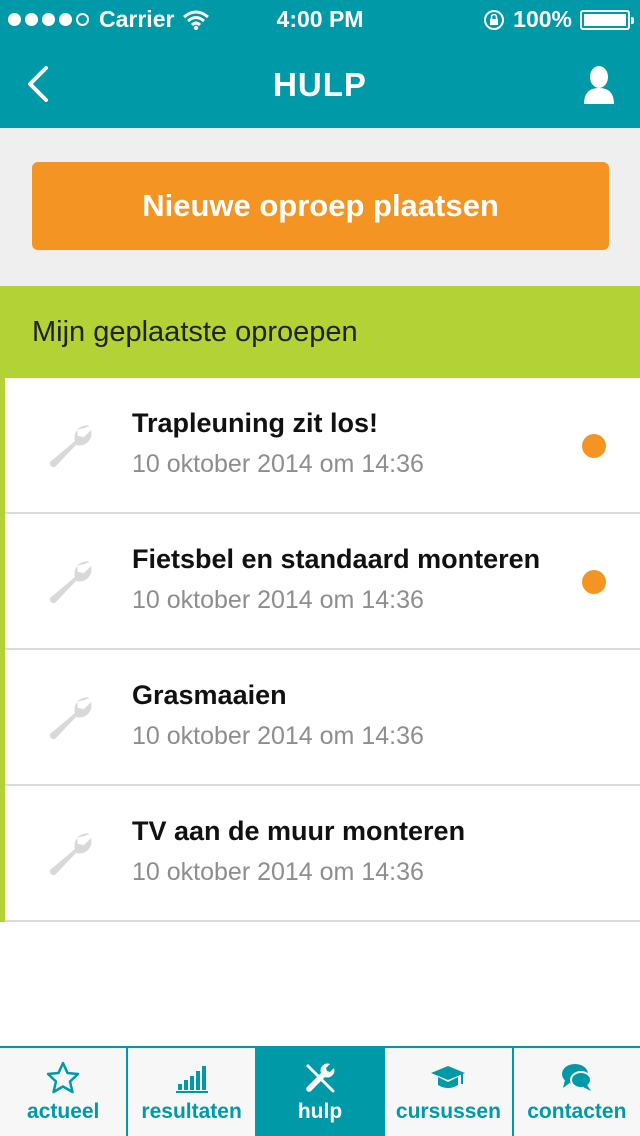 This screenshot has width=640, height=1136. Describe the element at coordinates (542, 19) in the screenshot. I see `battery-percentage: 100%` at that location.